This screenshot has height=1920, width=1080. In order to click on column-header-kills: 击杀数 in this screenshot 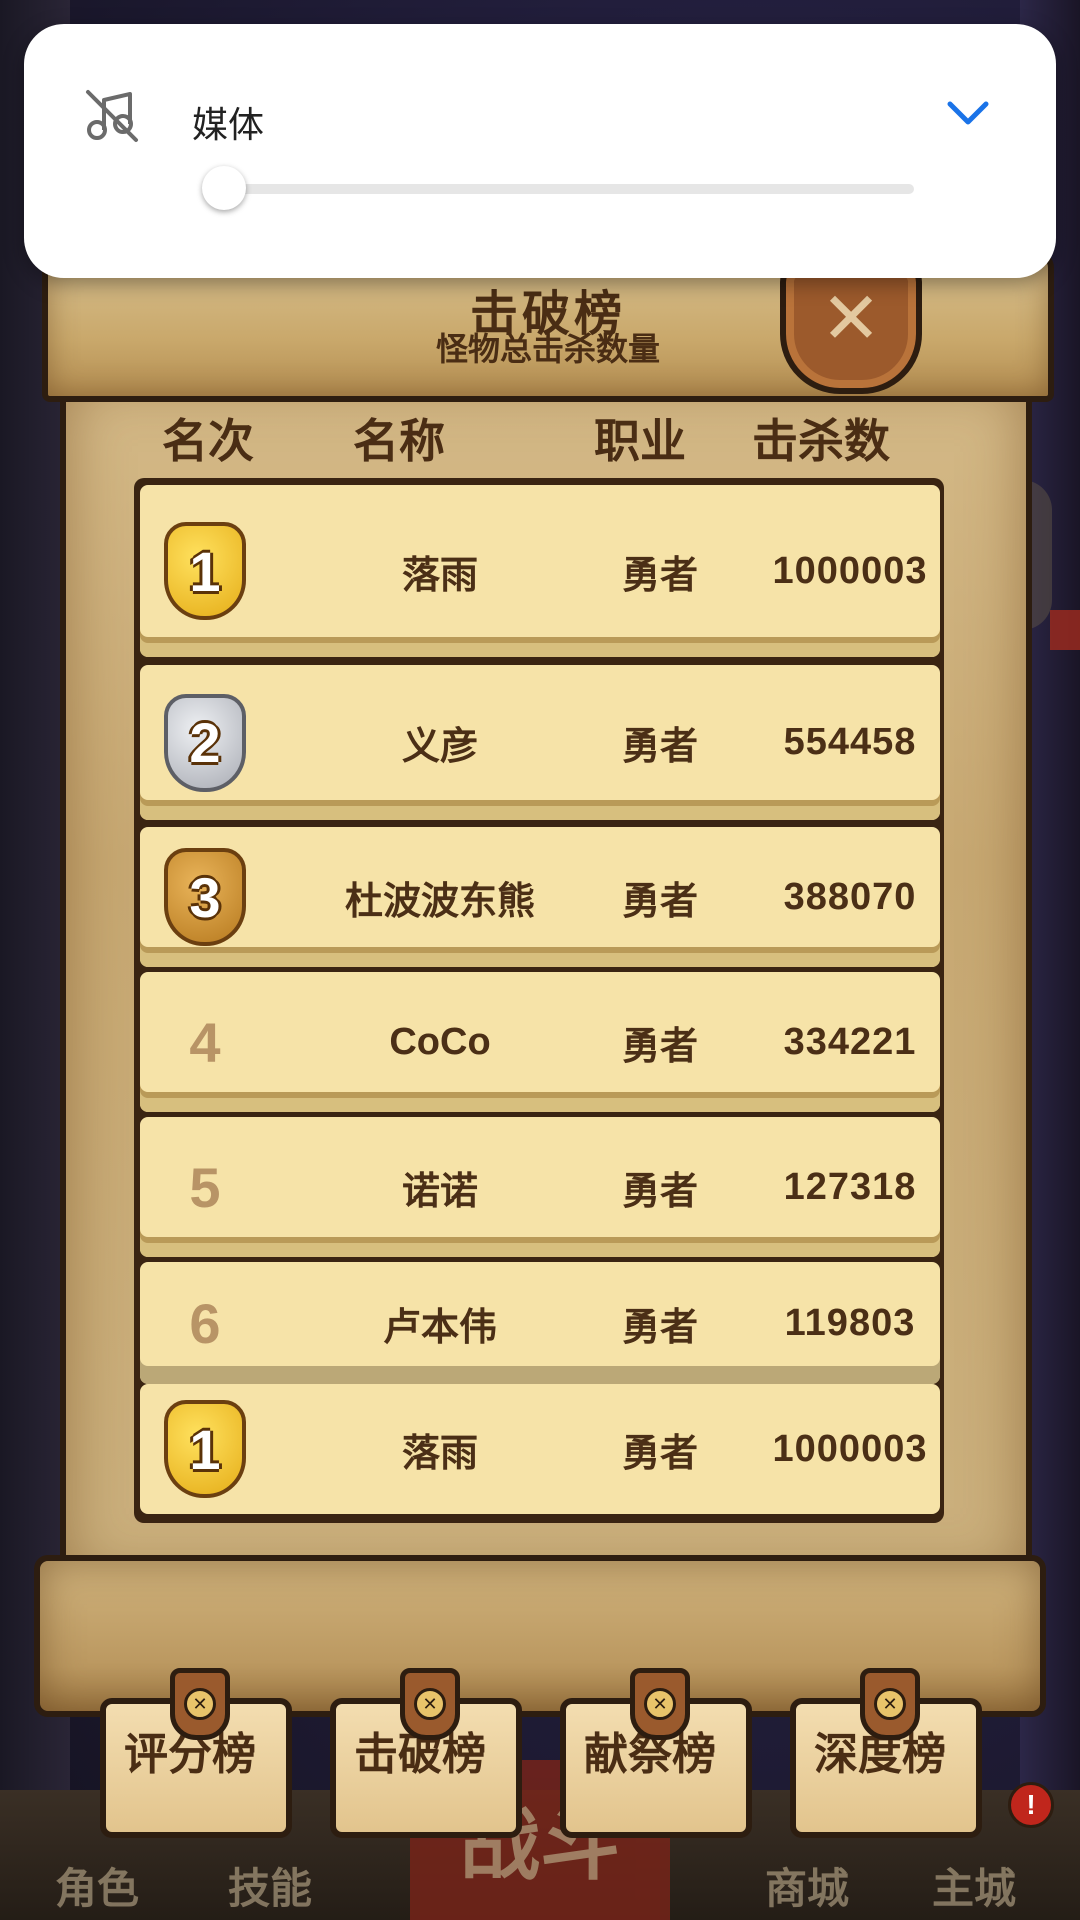, I will do `click(821, 441)`.